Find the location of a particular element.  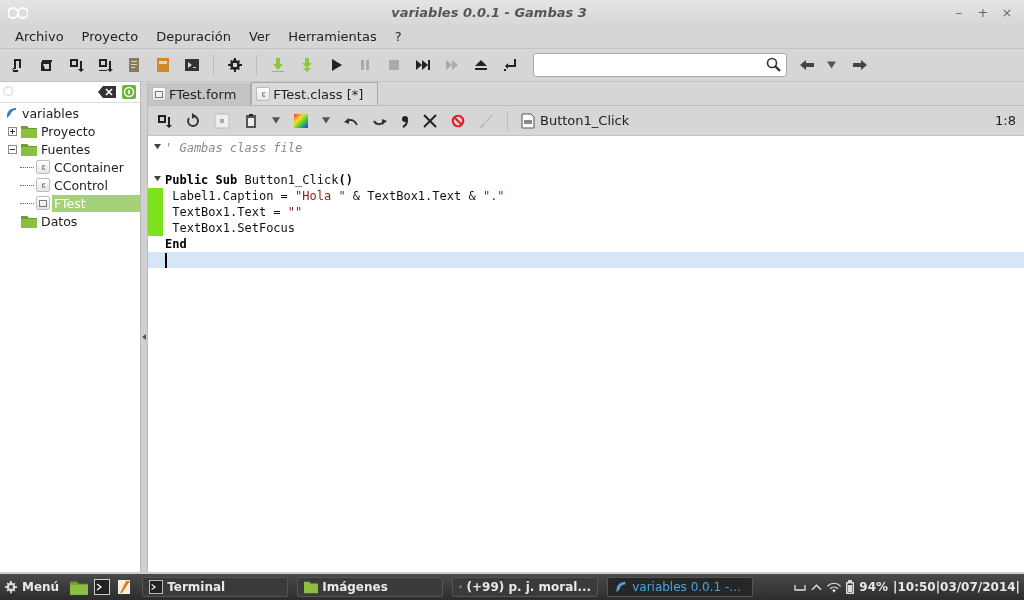

clear-icon is located at coordinates (107, 92).